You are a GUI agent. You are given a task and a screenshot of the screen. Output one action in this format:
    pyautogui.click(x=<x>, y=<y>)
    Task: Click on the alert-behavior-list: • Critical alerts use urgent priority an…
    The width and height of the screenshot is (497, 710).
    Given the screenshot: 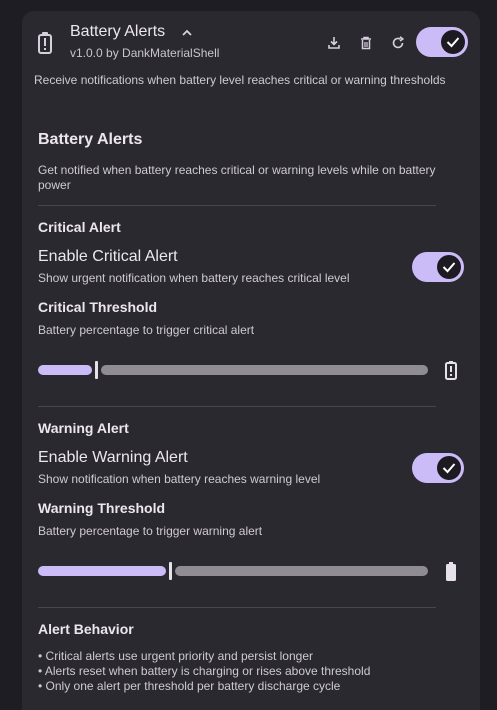 What is the action you would take?
    pyautogui.click(x=204, y=671)
    